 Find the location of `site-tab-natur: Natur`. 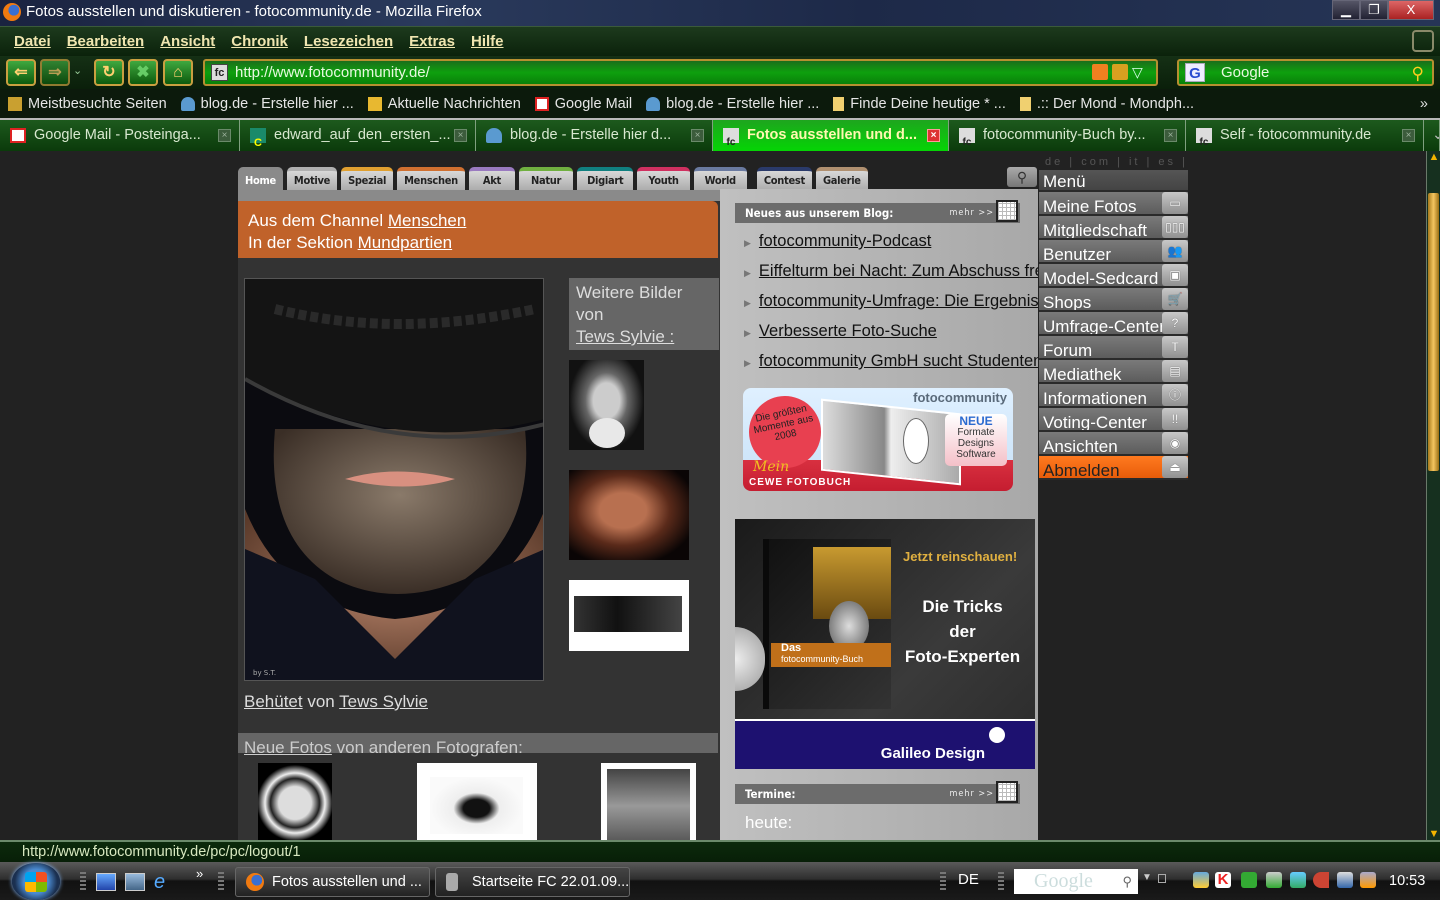

site-tab-natur: Natur is located at coordinates (546, 179).